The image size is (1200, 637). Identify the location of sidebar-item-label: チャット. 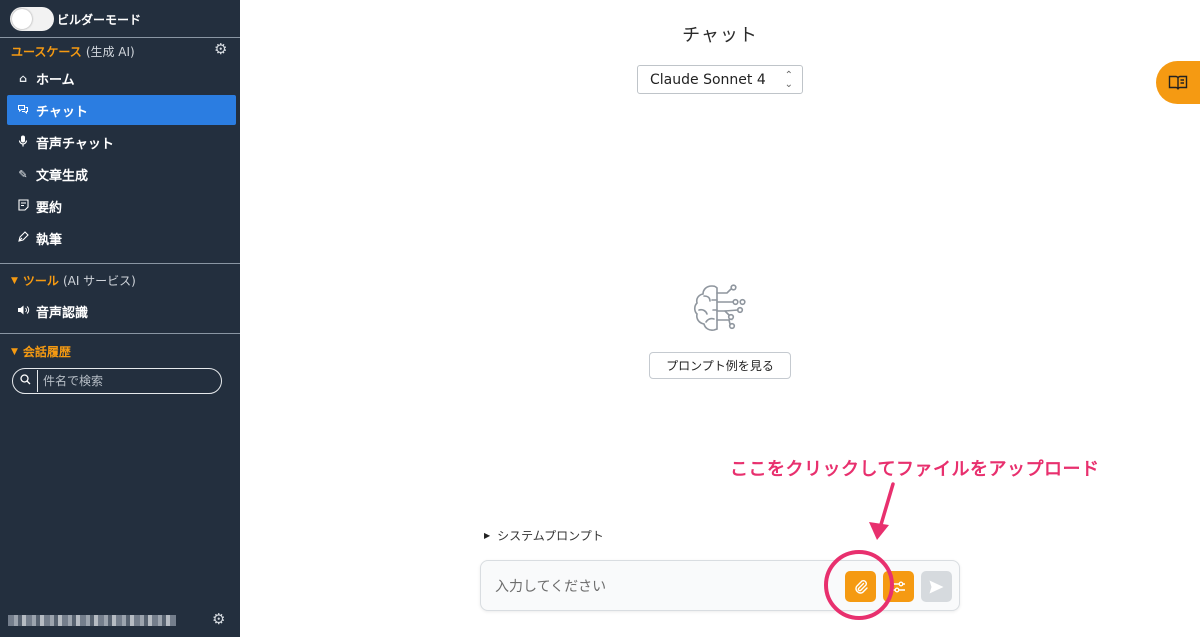
(62, 112).